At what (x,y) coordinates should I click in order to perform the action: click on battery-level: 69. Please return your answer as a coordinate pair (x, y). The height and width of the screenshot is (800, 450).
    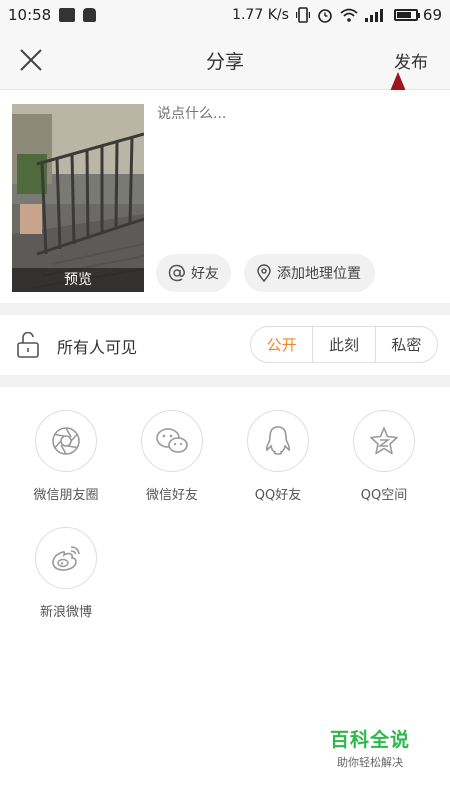
    Looking at the image, I should click on (432, 15).